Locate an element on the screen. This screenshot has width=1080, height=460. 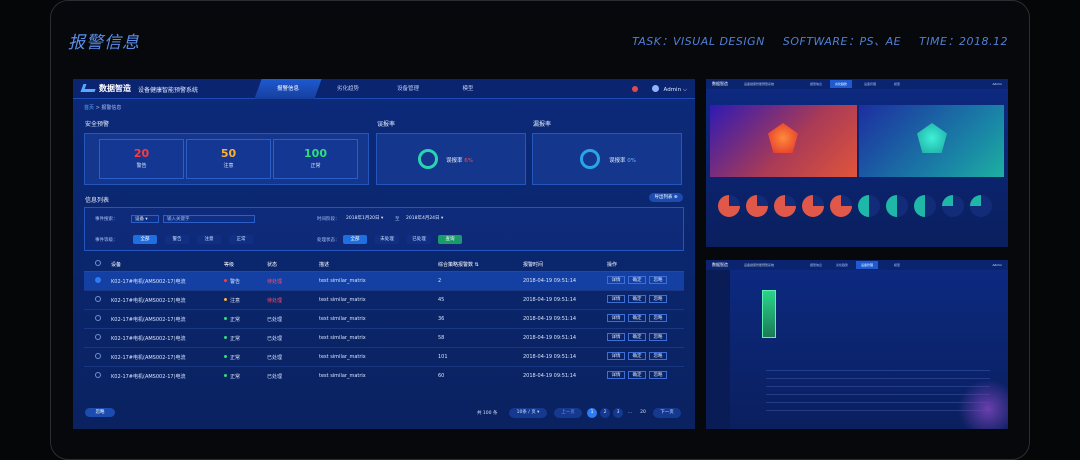
page-3: 3 is located at coordinates (618, 413).